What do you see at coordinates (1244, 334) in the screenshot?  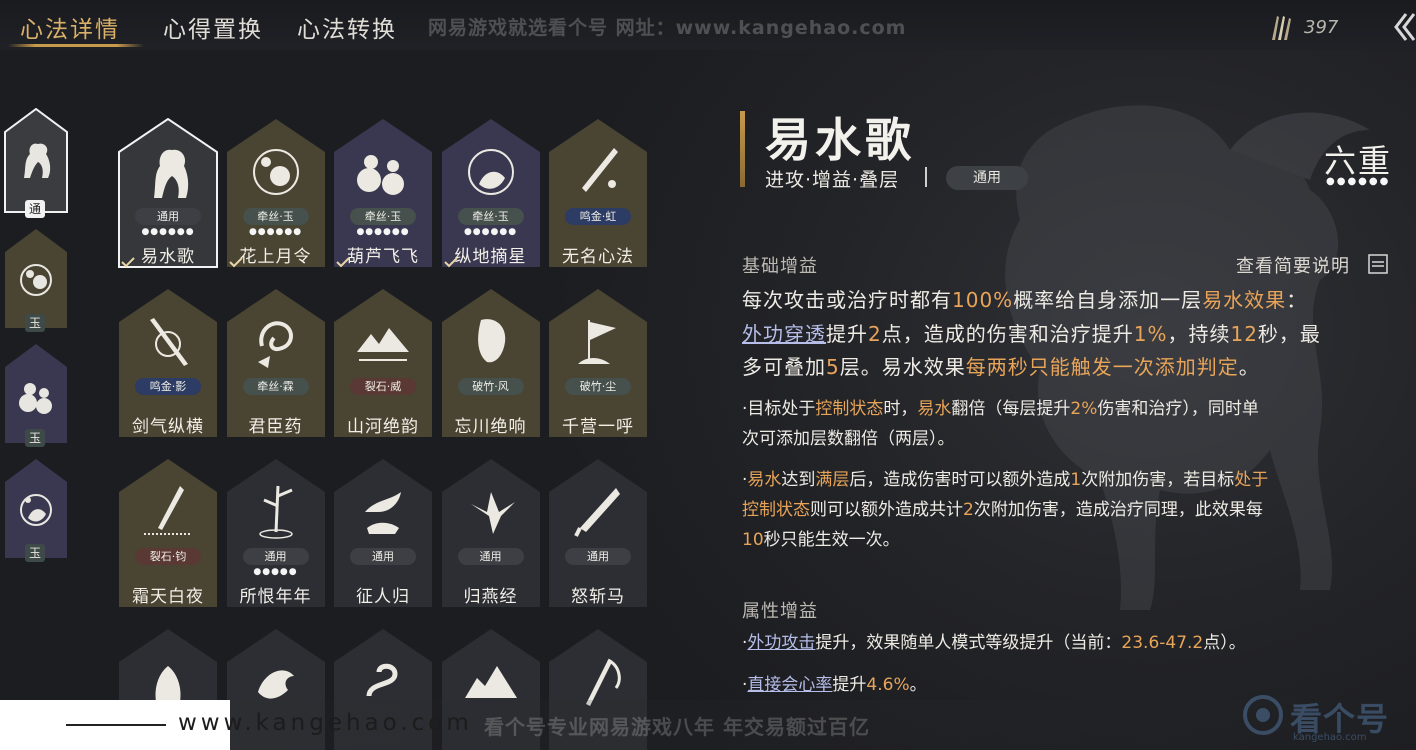 I see `highlight: 12` at bounding box center [1244, 334].